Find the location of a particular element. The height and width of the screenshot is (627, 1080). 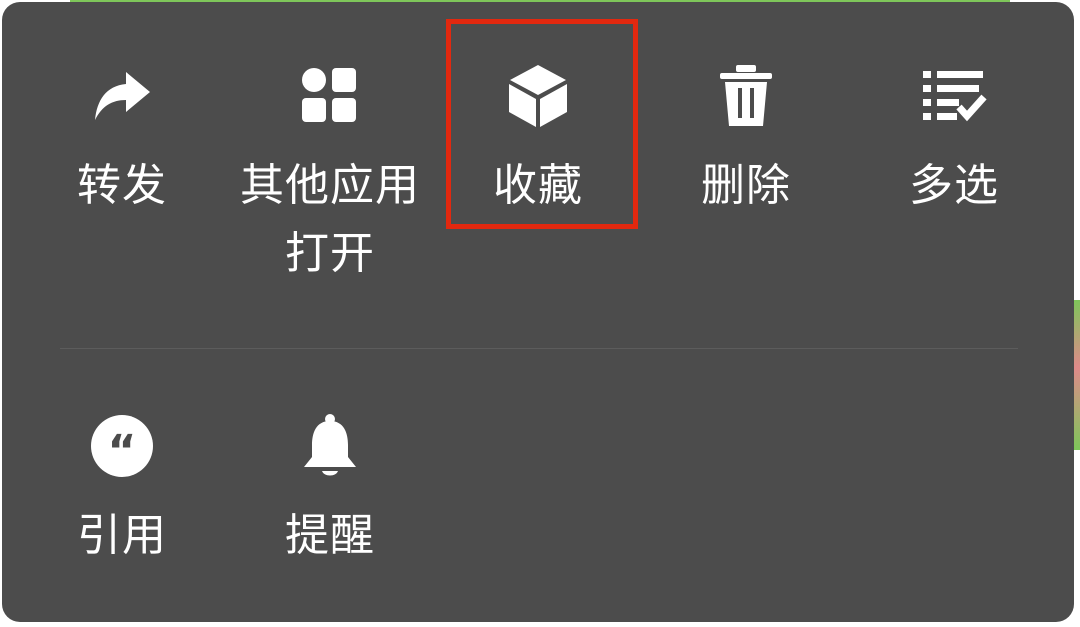

checklist-icon is located at coordinates (954, 96).